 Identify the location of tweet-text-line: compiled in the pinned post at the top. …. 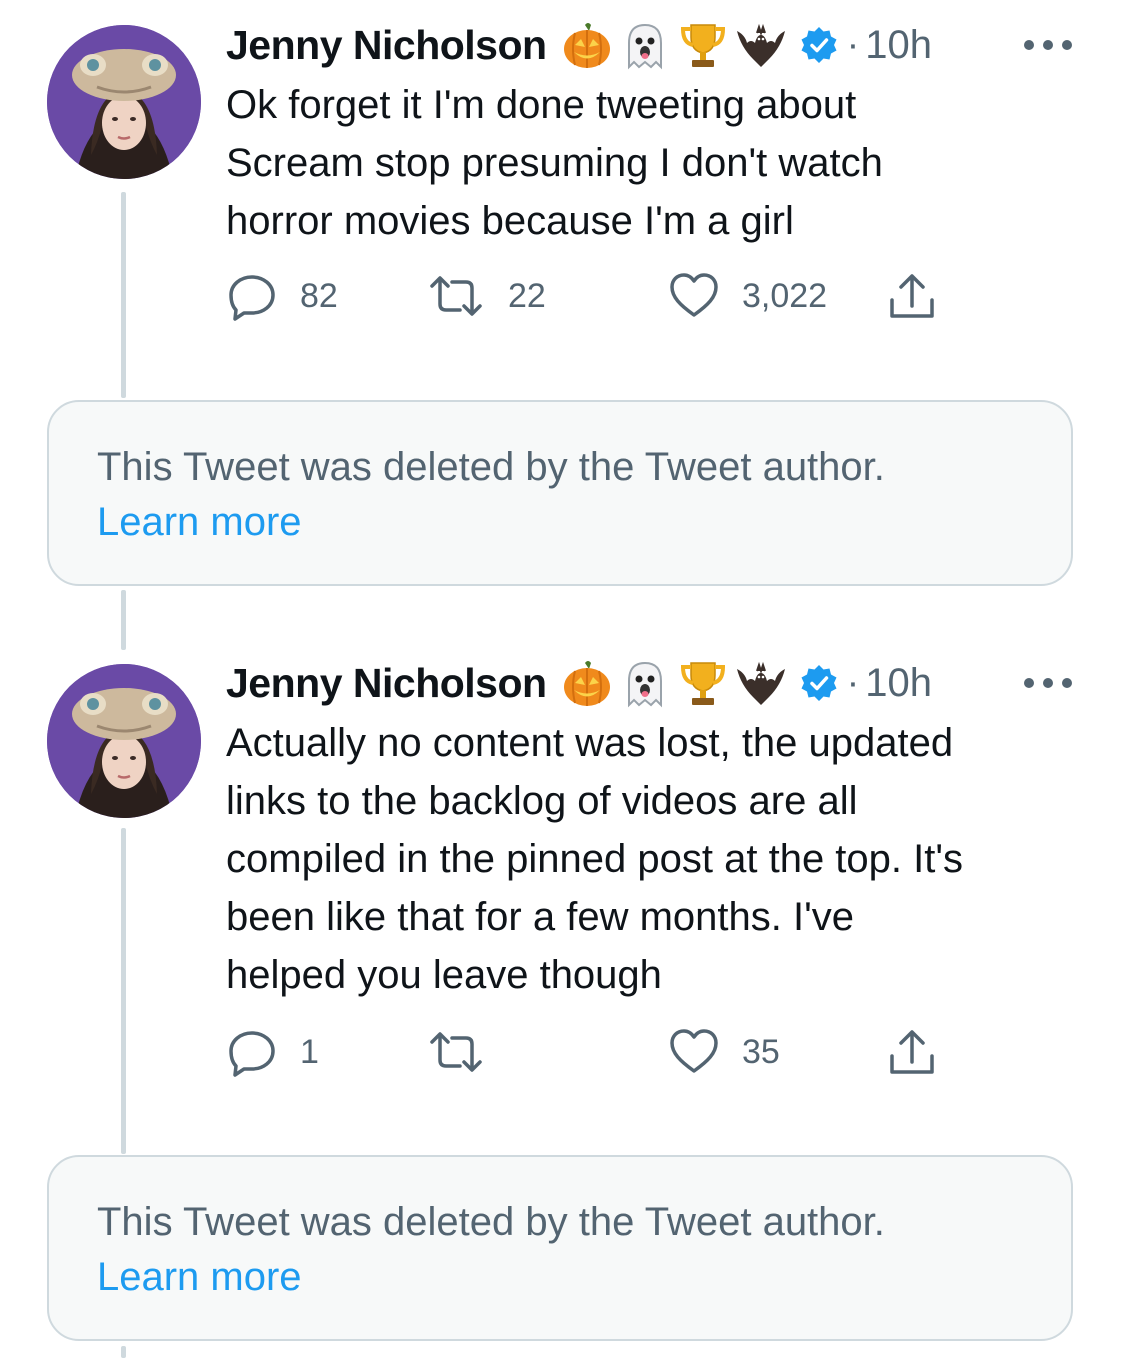
(594, 859).